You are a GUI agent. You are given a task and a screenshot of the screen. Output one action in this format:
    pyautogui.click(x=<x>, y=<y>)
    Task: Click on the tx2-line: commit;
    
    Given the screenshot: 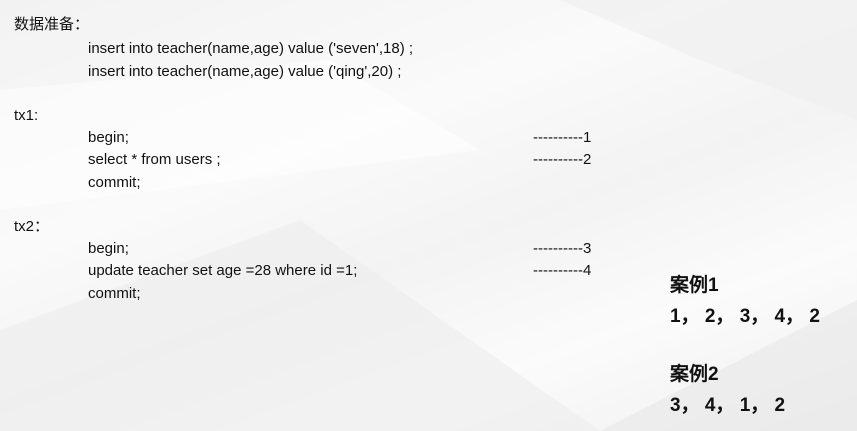 What is the action you would take?
    pyautogui.click(x=114, y=293)
    